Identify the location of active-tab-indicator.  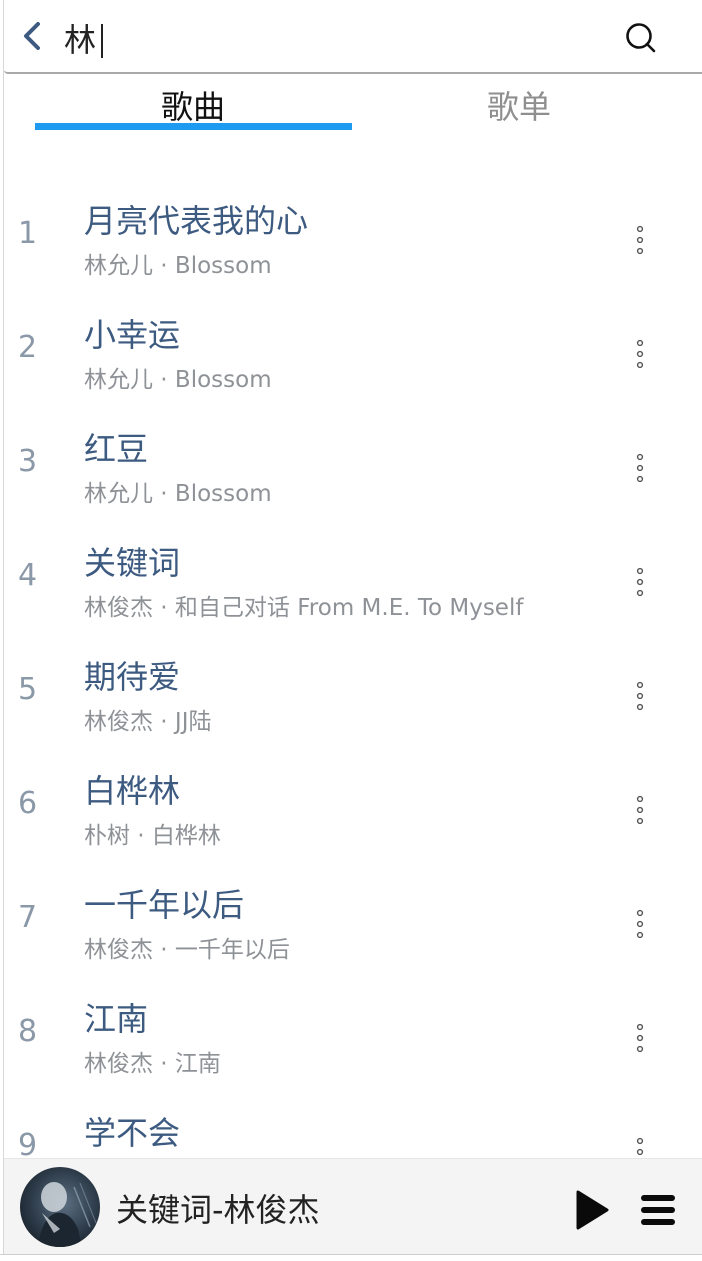
(193, 126).